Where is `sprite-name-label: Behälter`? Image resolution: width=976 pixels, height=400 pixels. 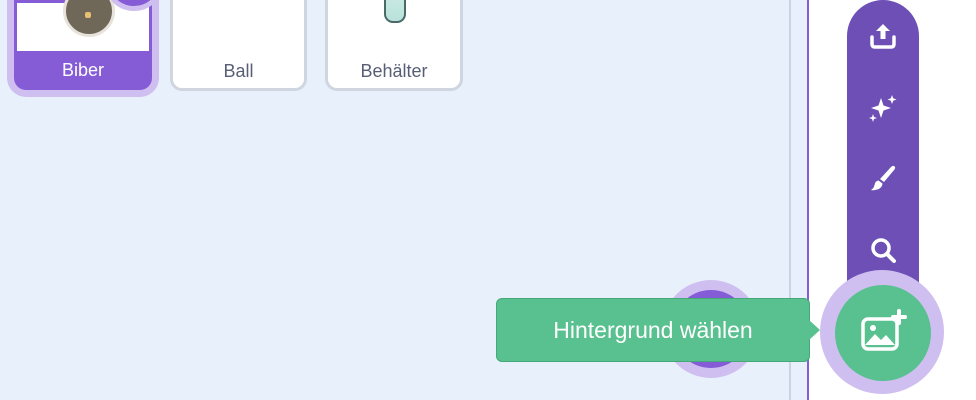
sprite-name-label: Behälter is located at coordinates (394, 71).